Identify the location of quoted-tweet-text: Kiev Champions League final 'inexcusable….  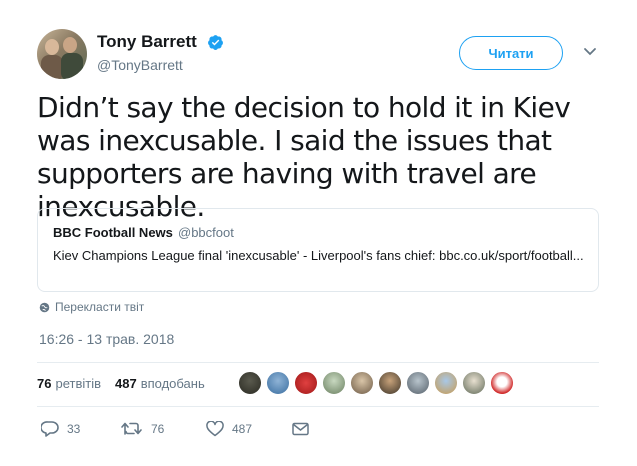
(318, 255).